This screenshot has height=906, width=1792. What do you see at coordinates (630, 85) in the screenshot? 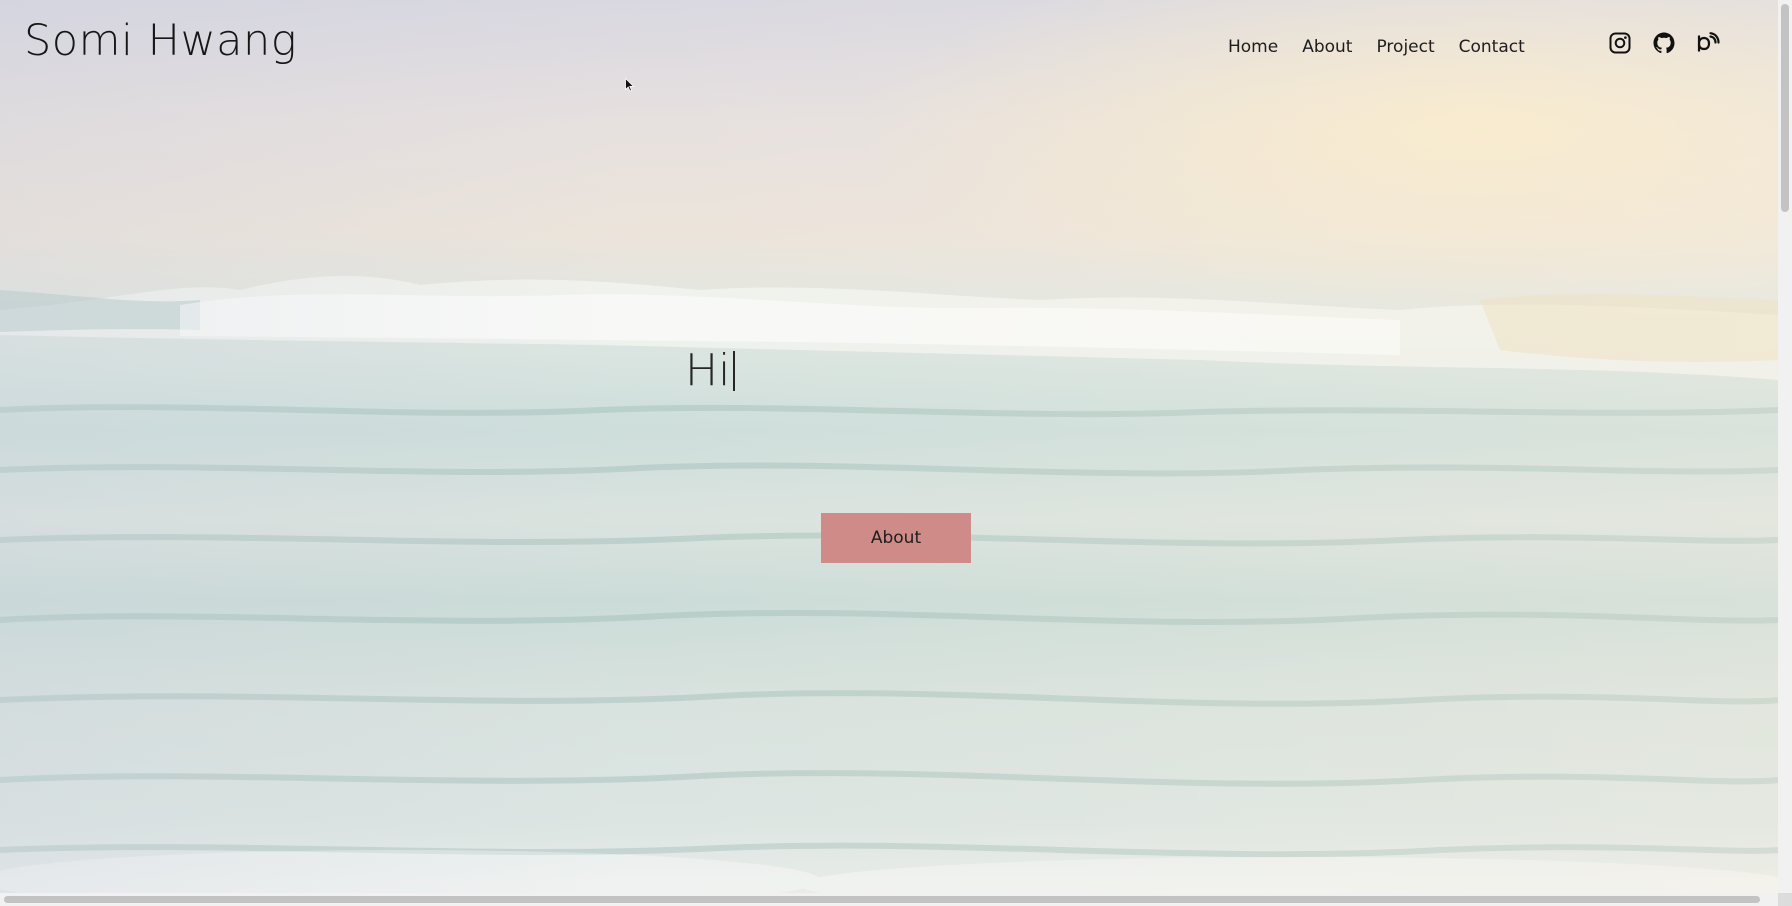
I see `mouse-pointer-icon` at bounding box center [630, 85].